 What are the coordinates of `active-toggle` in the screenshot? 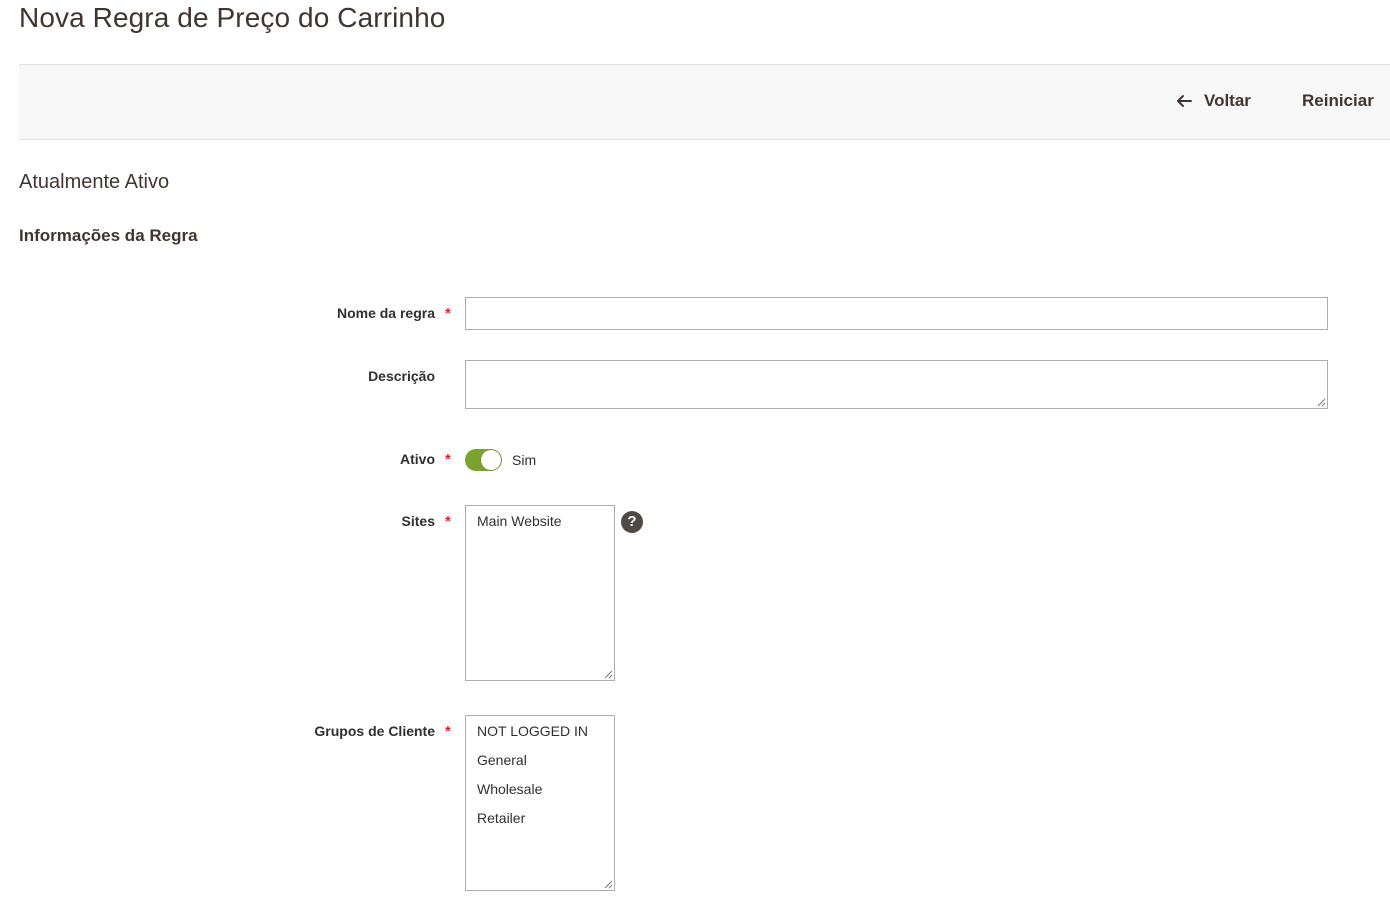 It's located at (483, 460).